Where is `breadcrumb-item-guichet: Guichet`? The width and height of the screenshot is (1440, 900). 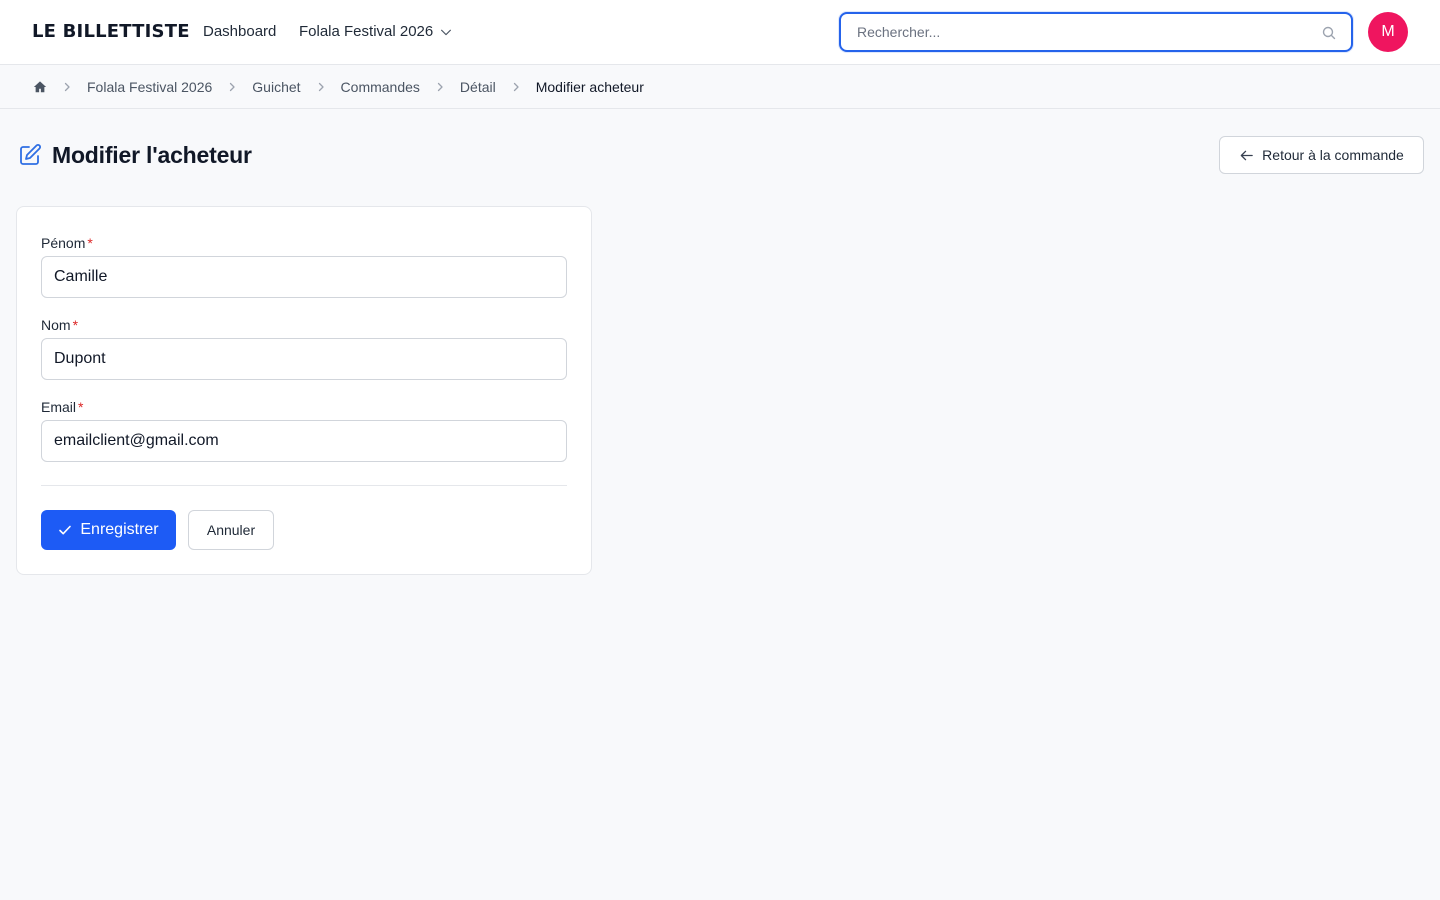
breadcrumb-item-guichet: Guichet is located at coordinates (276, 87).